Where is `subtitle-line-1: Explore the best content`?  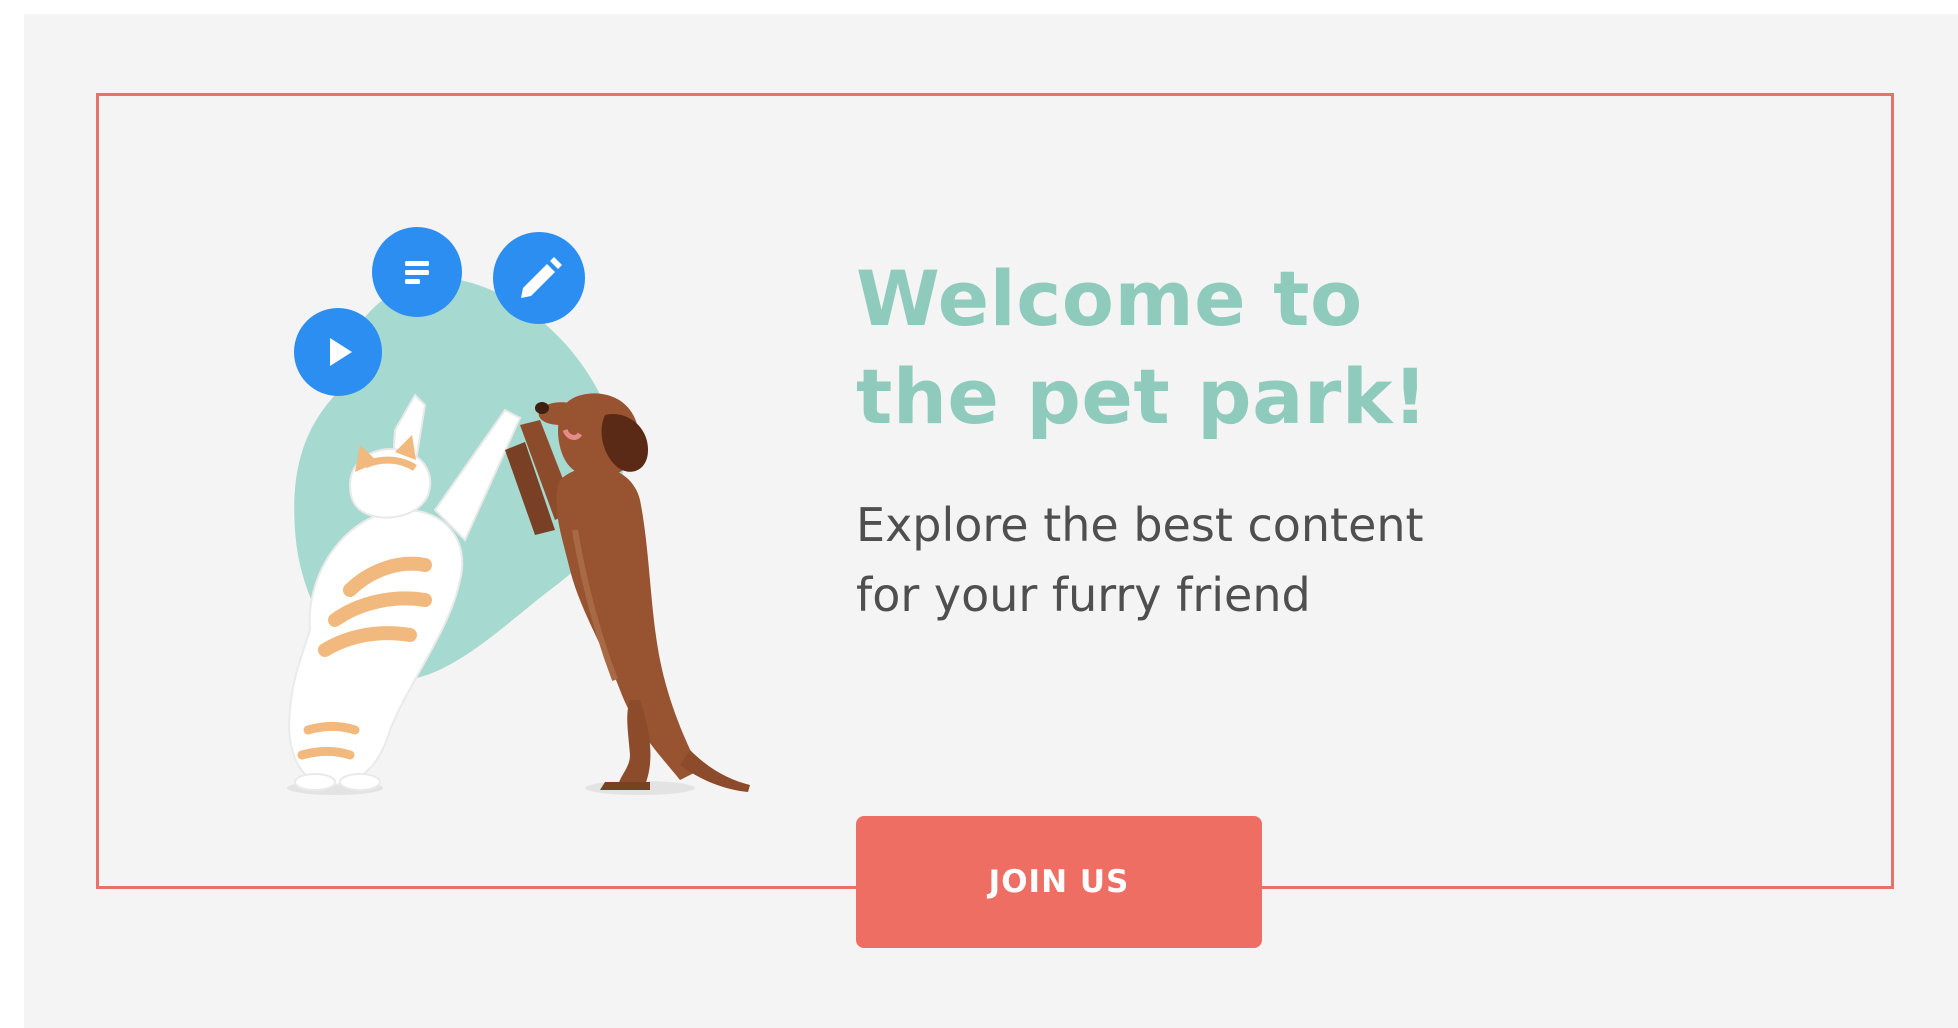
subtitle-line-1: Explore the best content is located at coordinates (1140, 525).